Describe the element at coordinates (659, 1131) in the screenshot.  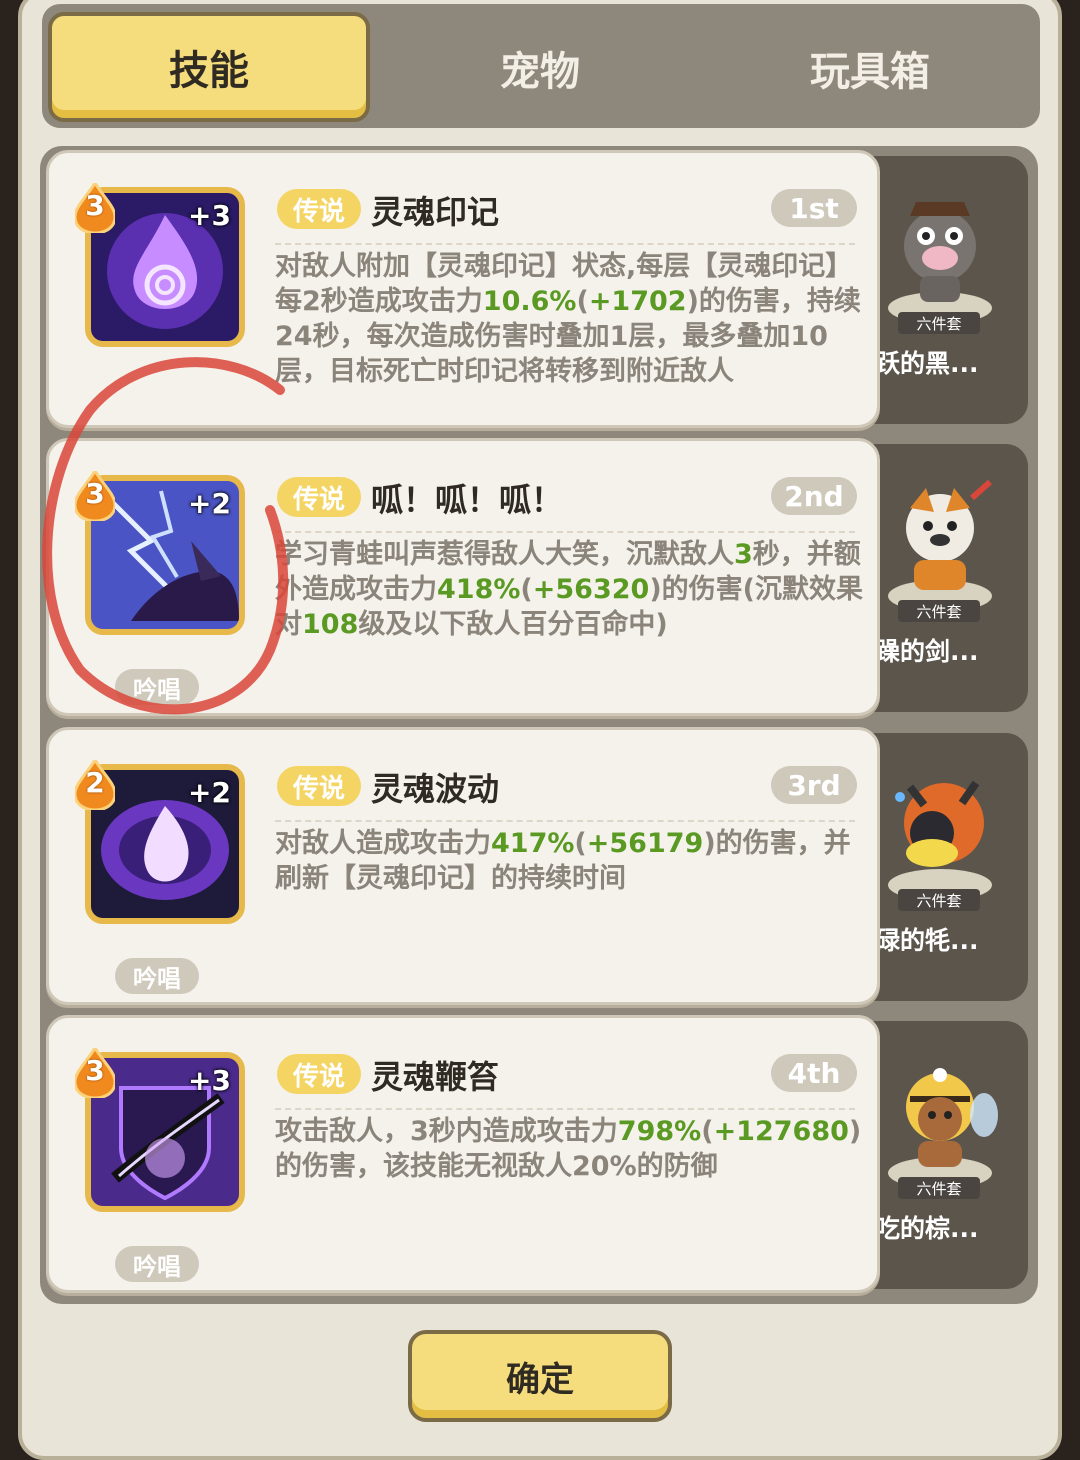
I see `skill-desc-segment: 798%` at that location.